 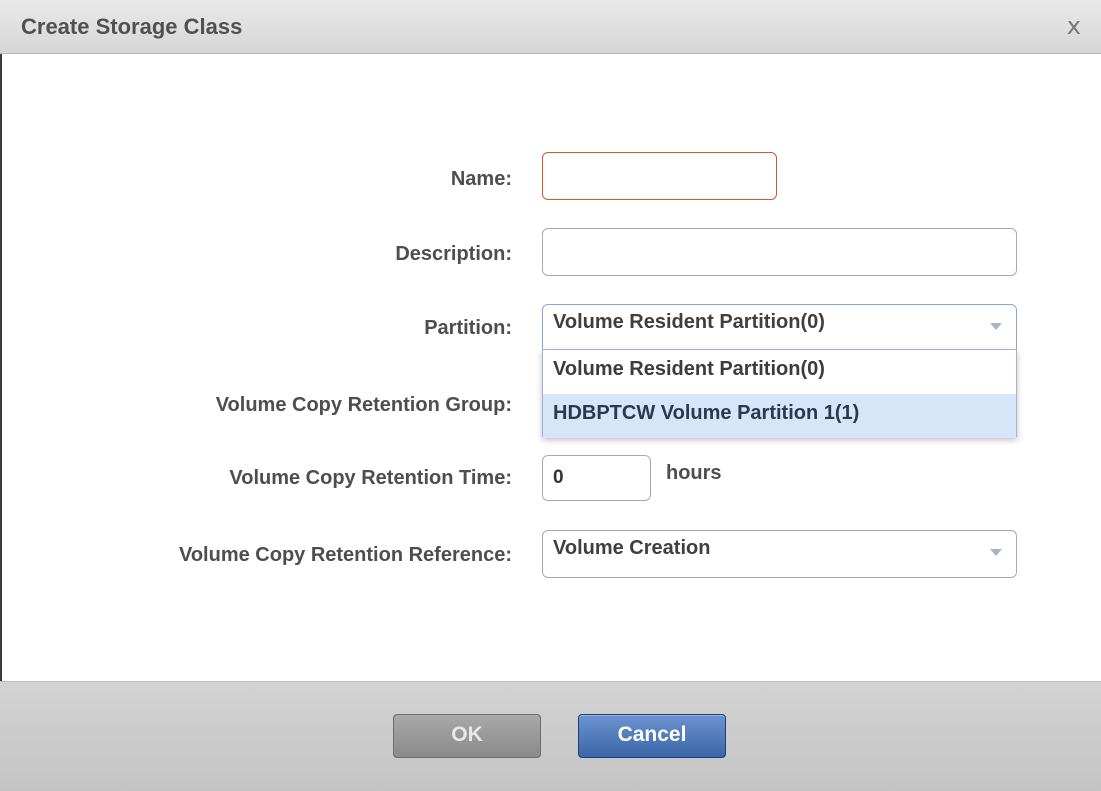 I want to click on partition-selected-value: Volume Resident Partition(0), so click(x=689, y=322).